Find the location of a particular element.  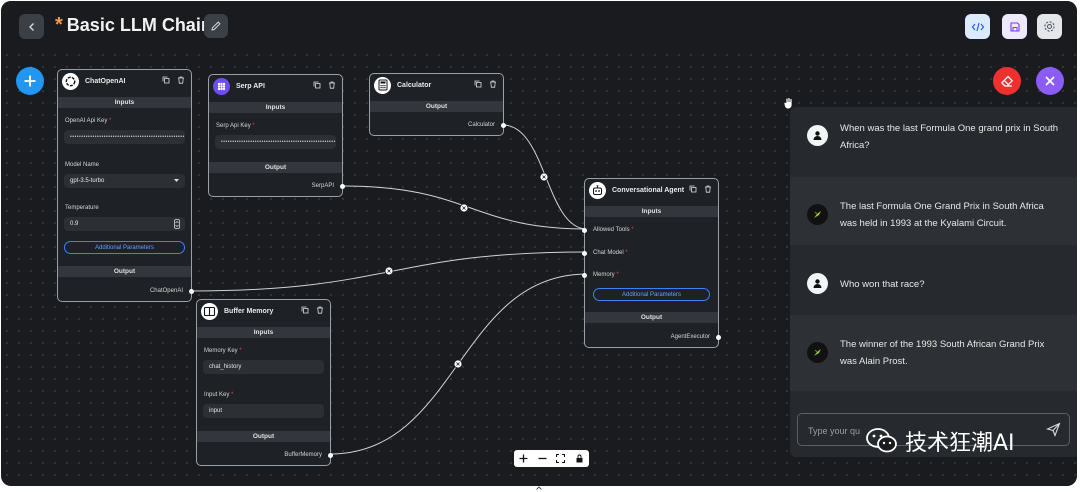

back-button is located at coordinates (31, 26).